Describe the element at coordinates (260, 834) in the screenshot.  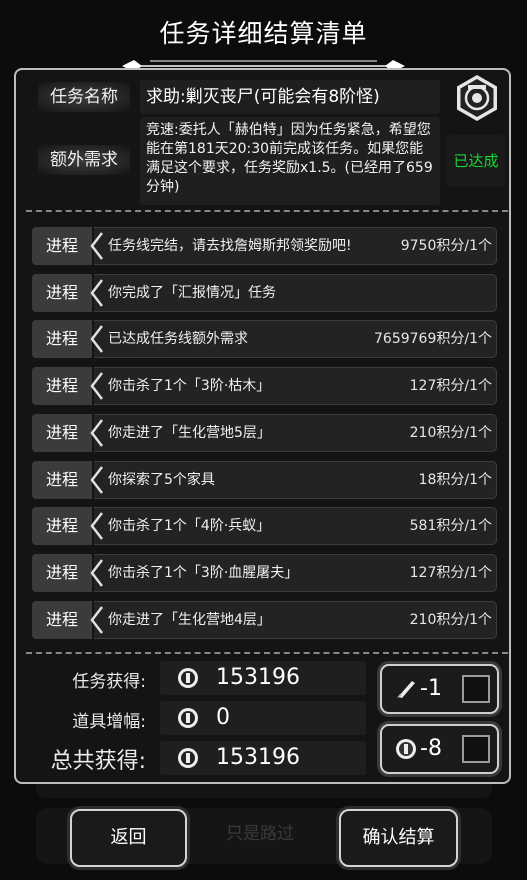
I see `ghost-pass-label: 只是路过` at that location.